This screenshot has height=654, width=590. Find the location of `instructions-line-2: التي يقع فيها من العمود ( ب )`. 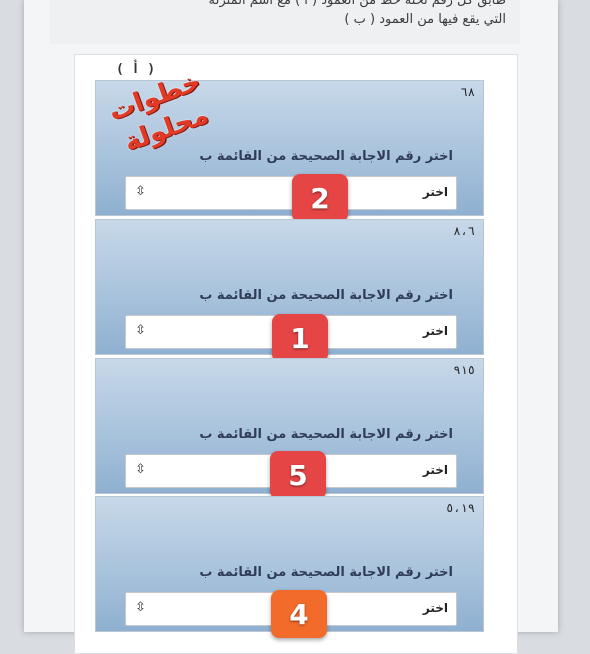

instructions-line-2: التي يقع فيها من العمود ( ب ) is located at coordinates (425, 19).